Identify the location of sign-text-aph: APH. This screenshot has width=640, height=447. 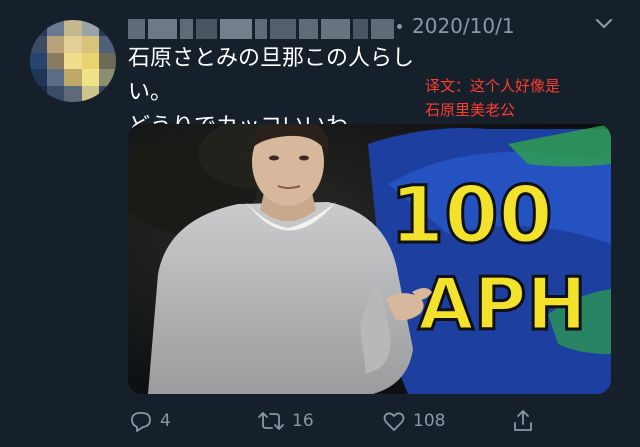
(502, 304).